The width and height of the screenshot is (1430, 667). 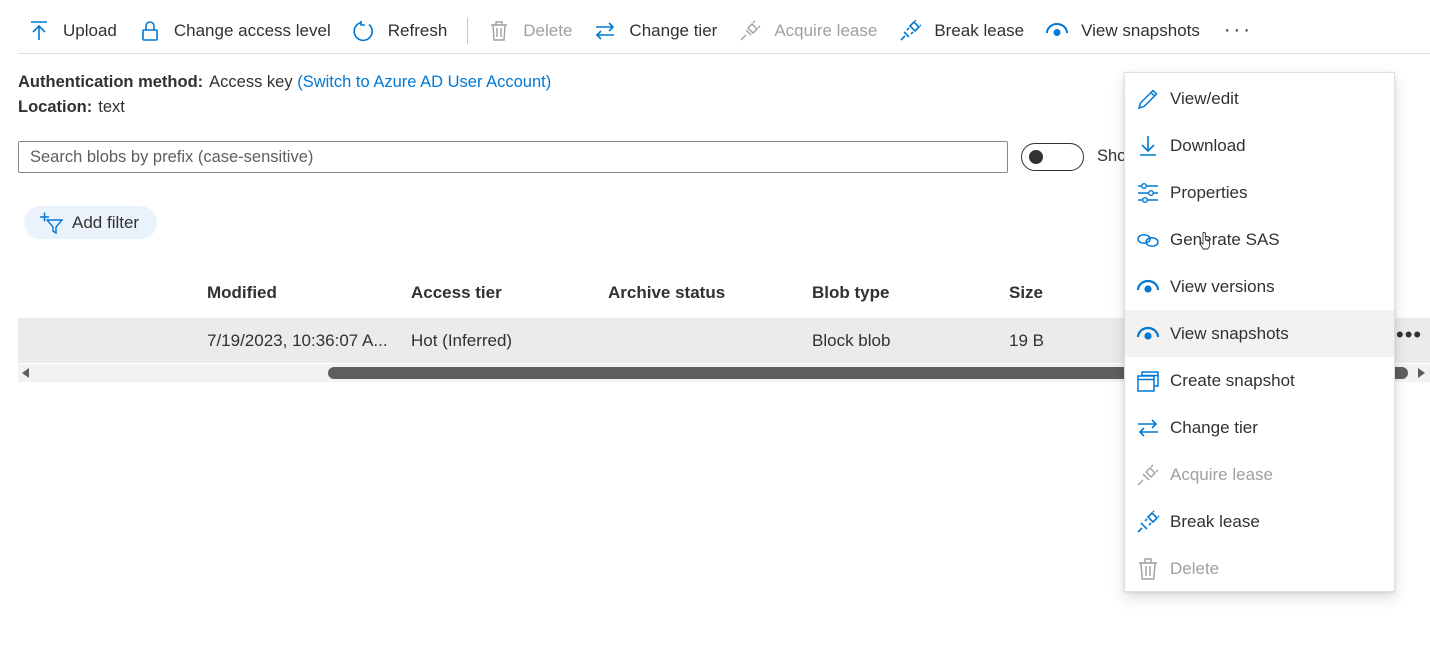 What do you see at coordinates (1232, 380) in the screenshot?
I see `menu-item-label: Create snapshot` at bounding box center [1232, 380].